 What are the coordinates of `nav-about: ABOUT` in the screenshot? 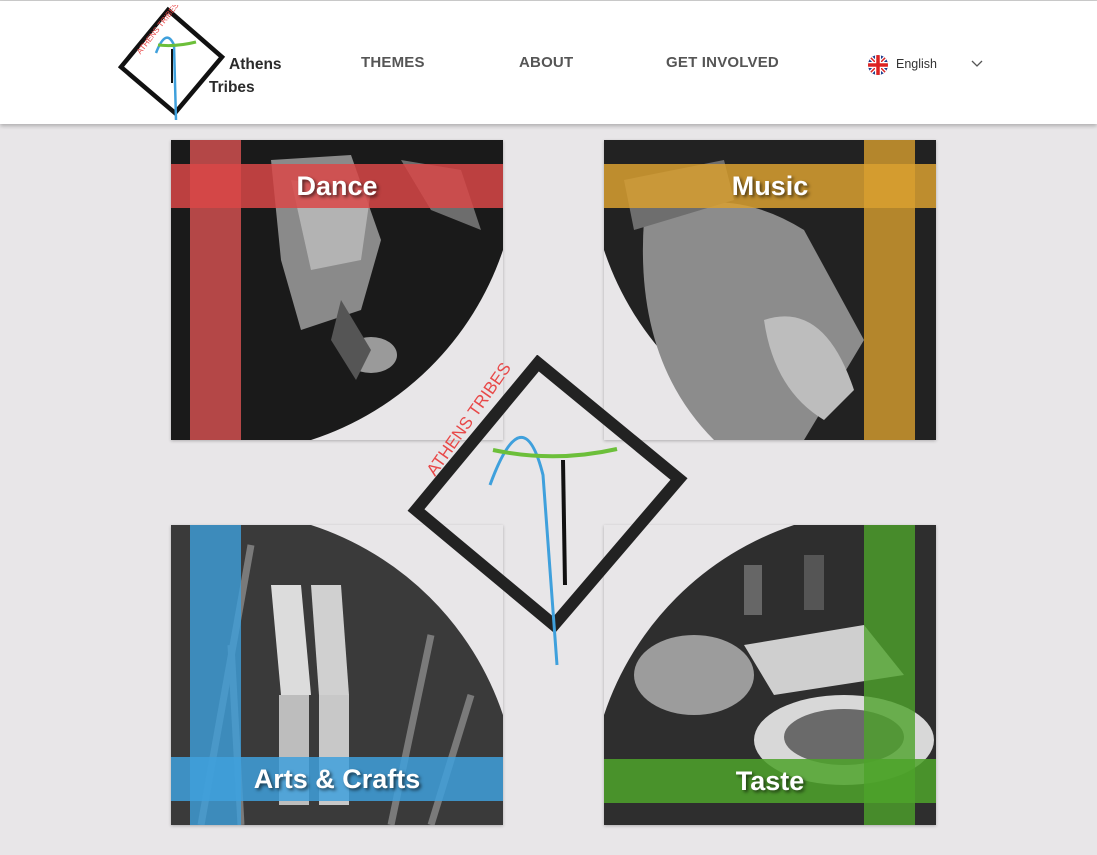 It's located at (546, 62).